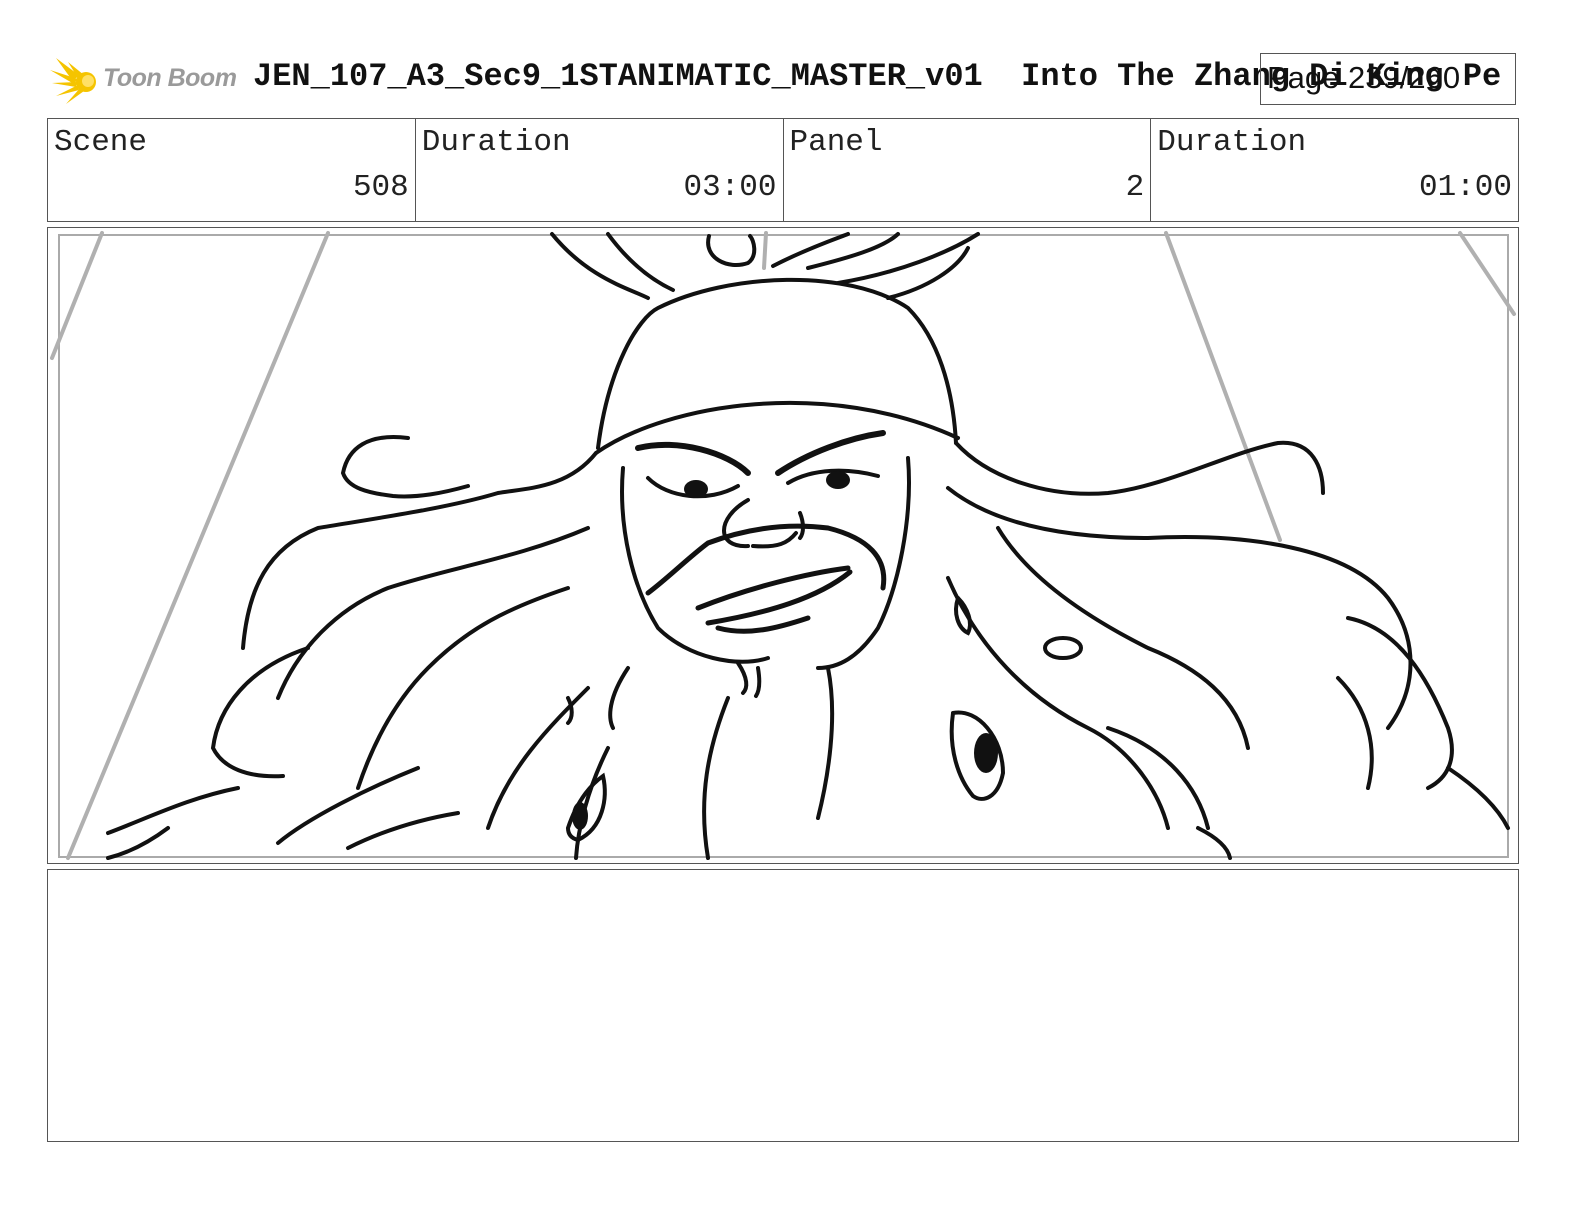 The image size is (1584, 1224). I want to click on panel-duration-cell: Duration 01:00, so click(1334, 170).